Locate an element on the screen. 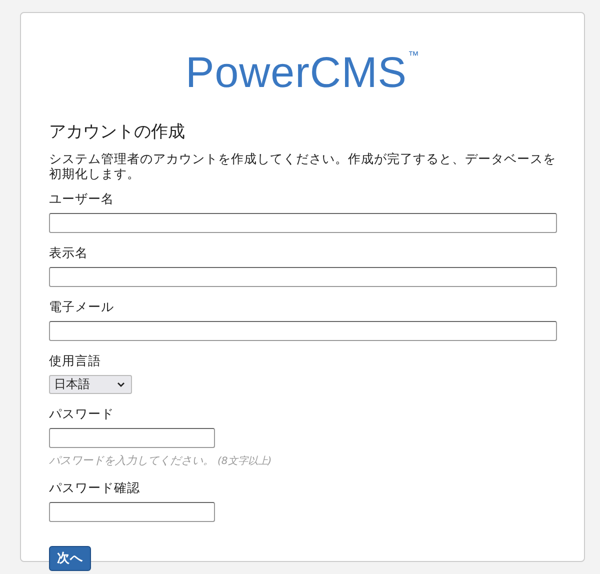 The image size is (600, 574). next-button: 次へ is located at coordinates (70, 558).